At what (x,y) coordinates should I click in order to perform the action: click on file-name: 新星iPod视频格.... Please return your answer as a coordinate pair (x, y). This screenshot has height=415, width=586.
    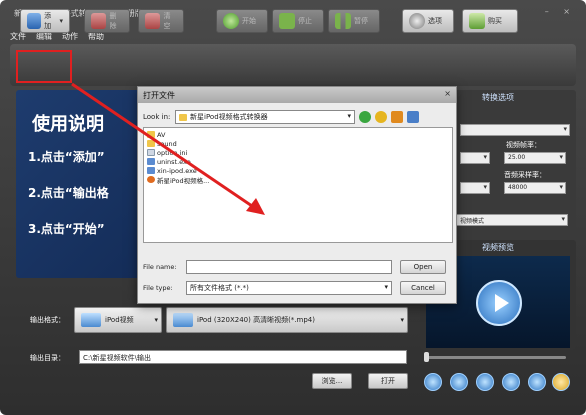
    Looking at the image, I should click on (183, 180).